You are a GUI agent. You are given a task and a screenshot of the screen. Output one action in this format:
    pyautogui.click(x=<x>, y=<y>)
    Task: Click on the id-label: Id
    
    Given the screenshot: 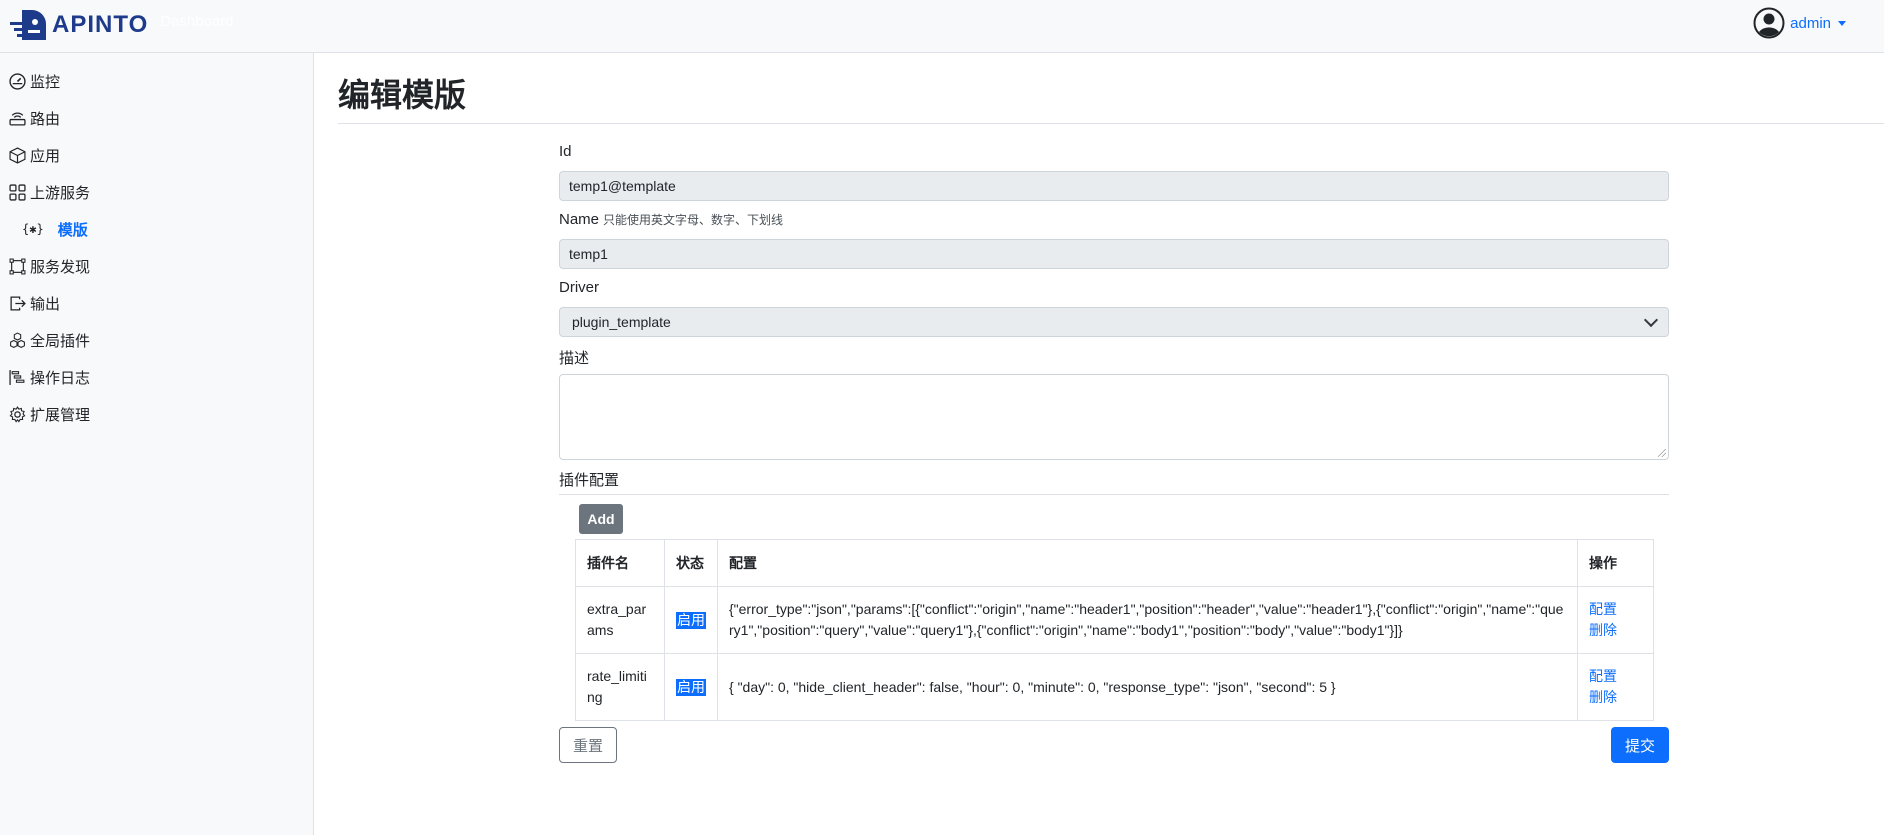 What is the action you would take?
    pyautogui.click(x=565, y=151)
    